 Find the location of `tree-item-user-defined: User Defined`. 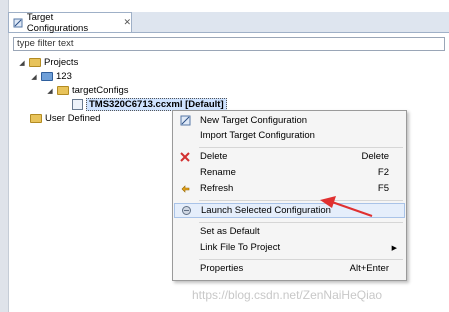

tree-item-user-defined: User Defined is located at coordinates (65, 118).